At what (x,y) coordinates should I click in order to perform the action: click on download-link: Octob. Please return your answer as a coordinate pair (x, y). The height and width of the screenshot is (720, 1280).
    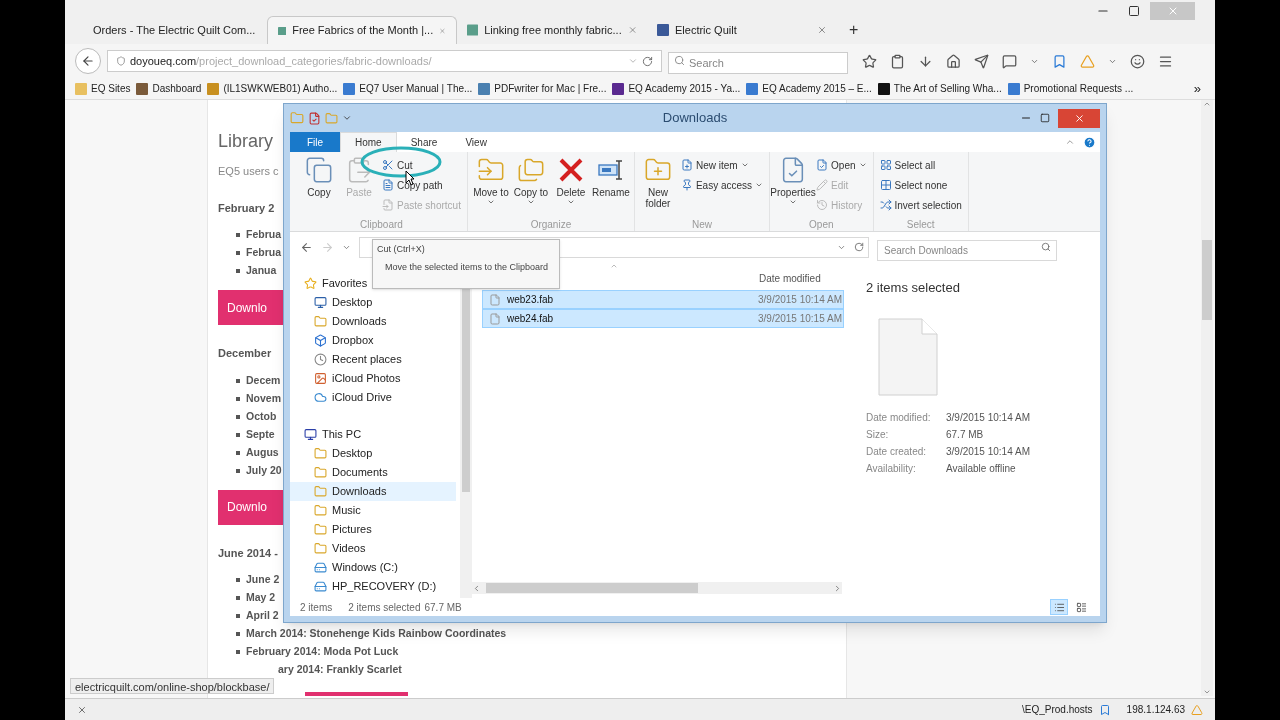
    Looking at the image, I should click on (261, 416).